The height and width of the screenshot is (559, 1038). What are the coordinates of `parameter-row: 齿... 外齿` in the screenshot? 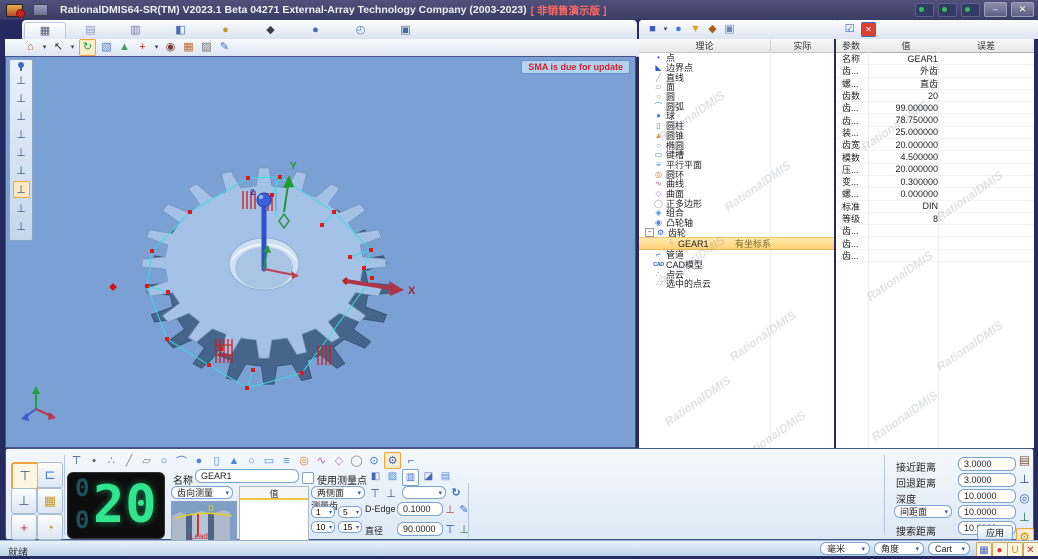 It's located at (935, 71).